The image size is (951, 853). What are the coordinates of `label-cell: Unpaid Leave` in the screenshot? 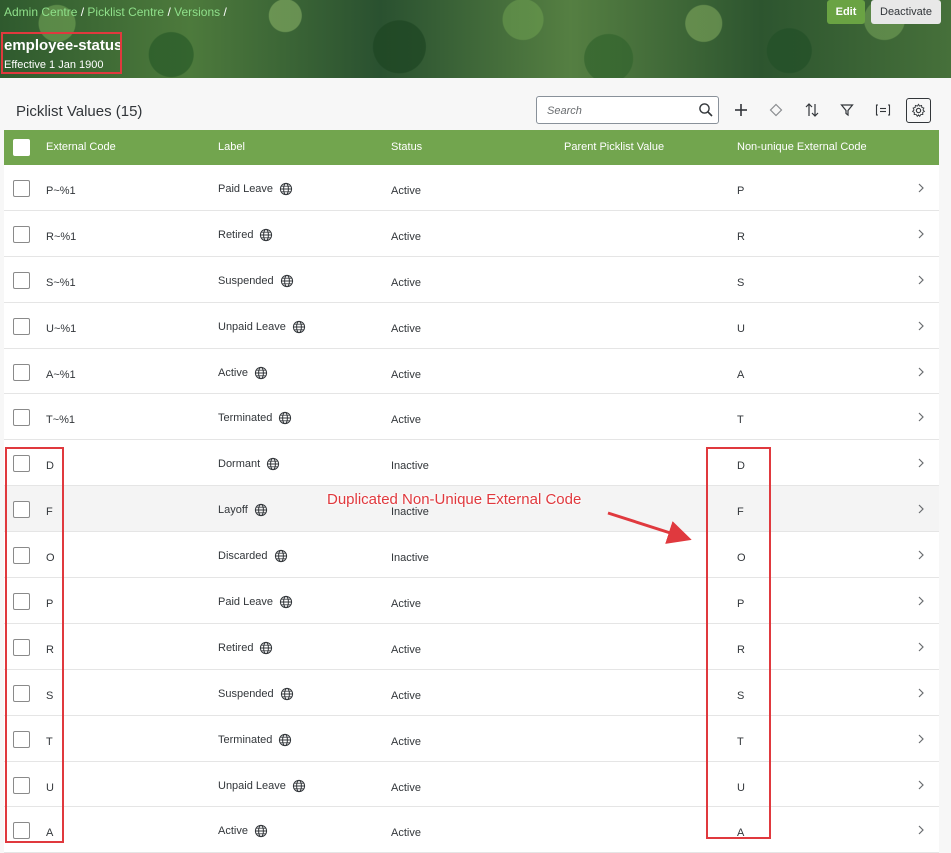 It's located at (262, 327).